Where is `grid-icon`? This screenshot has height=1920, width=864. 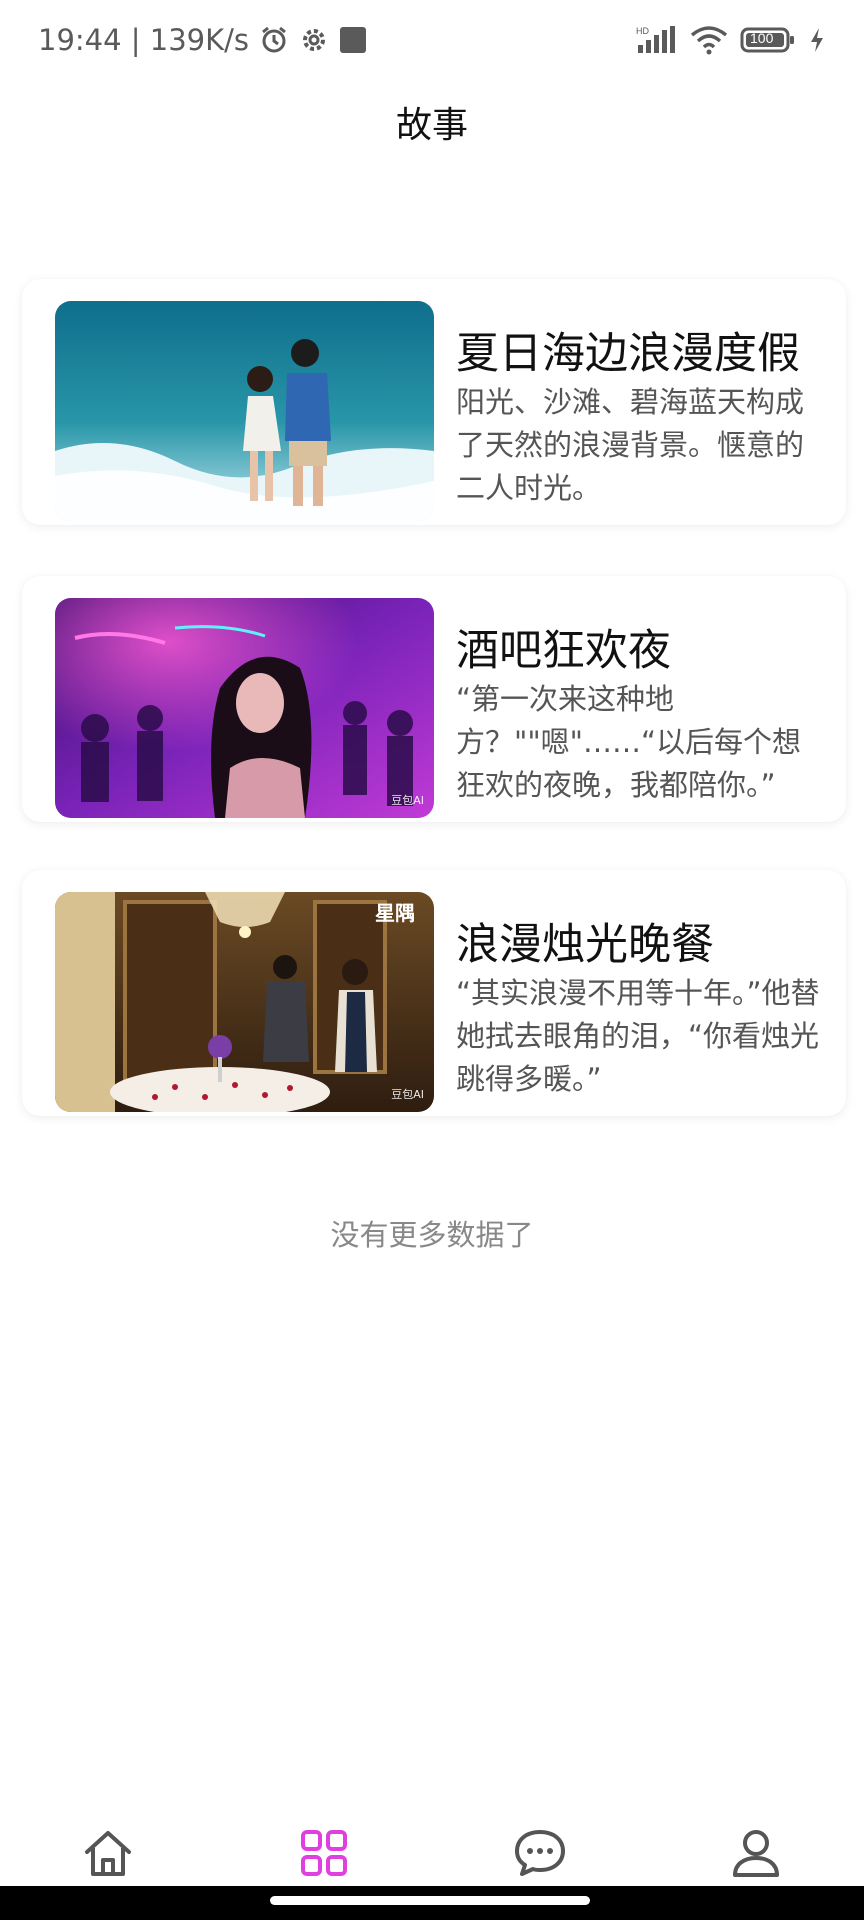
grid-icon is located at coordinates (324, 1853).